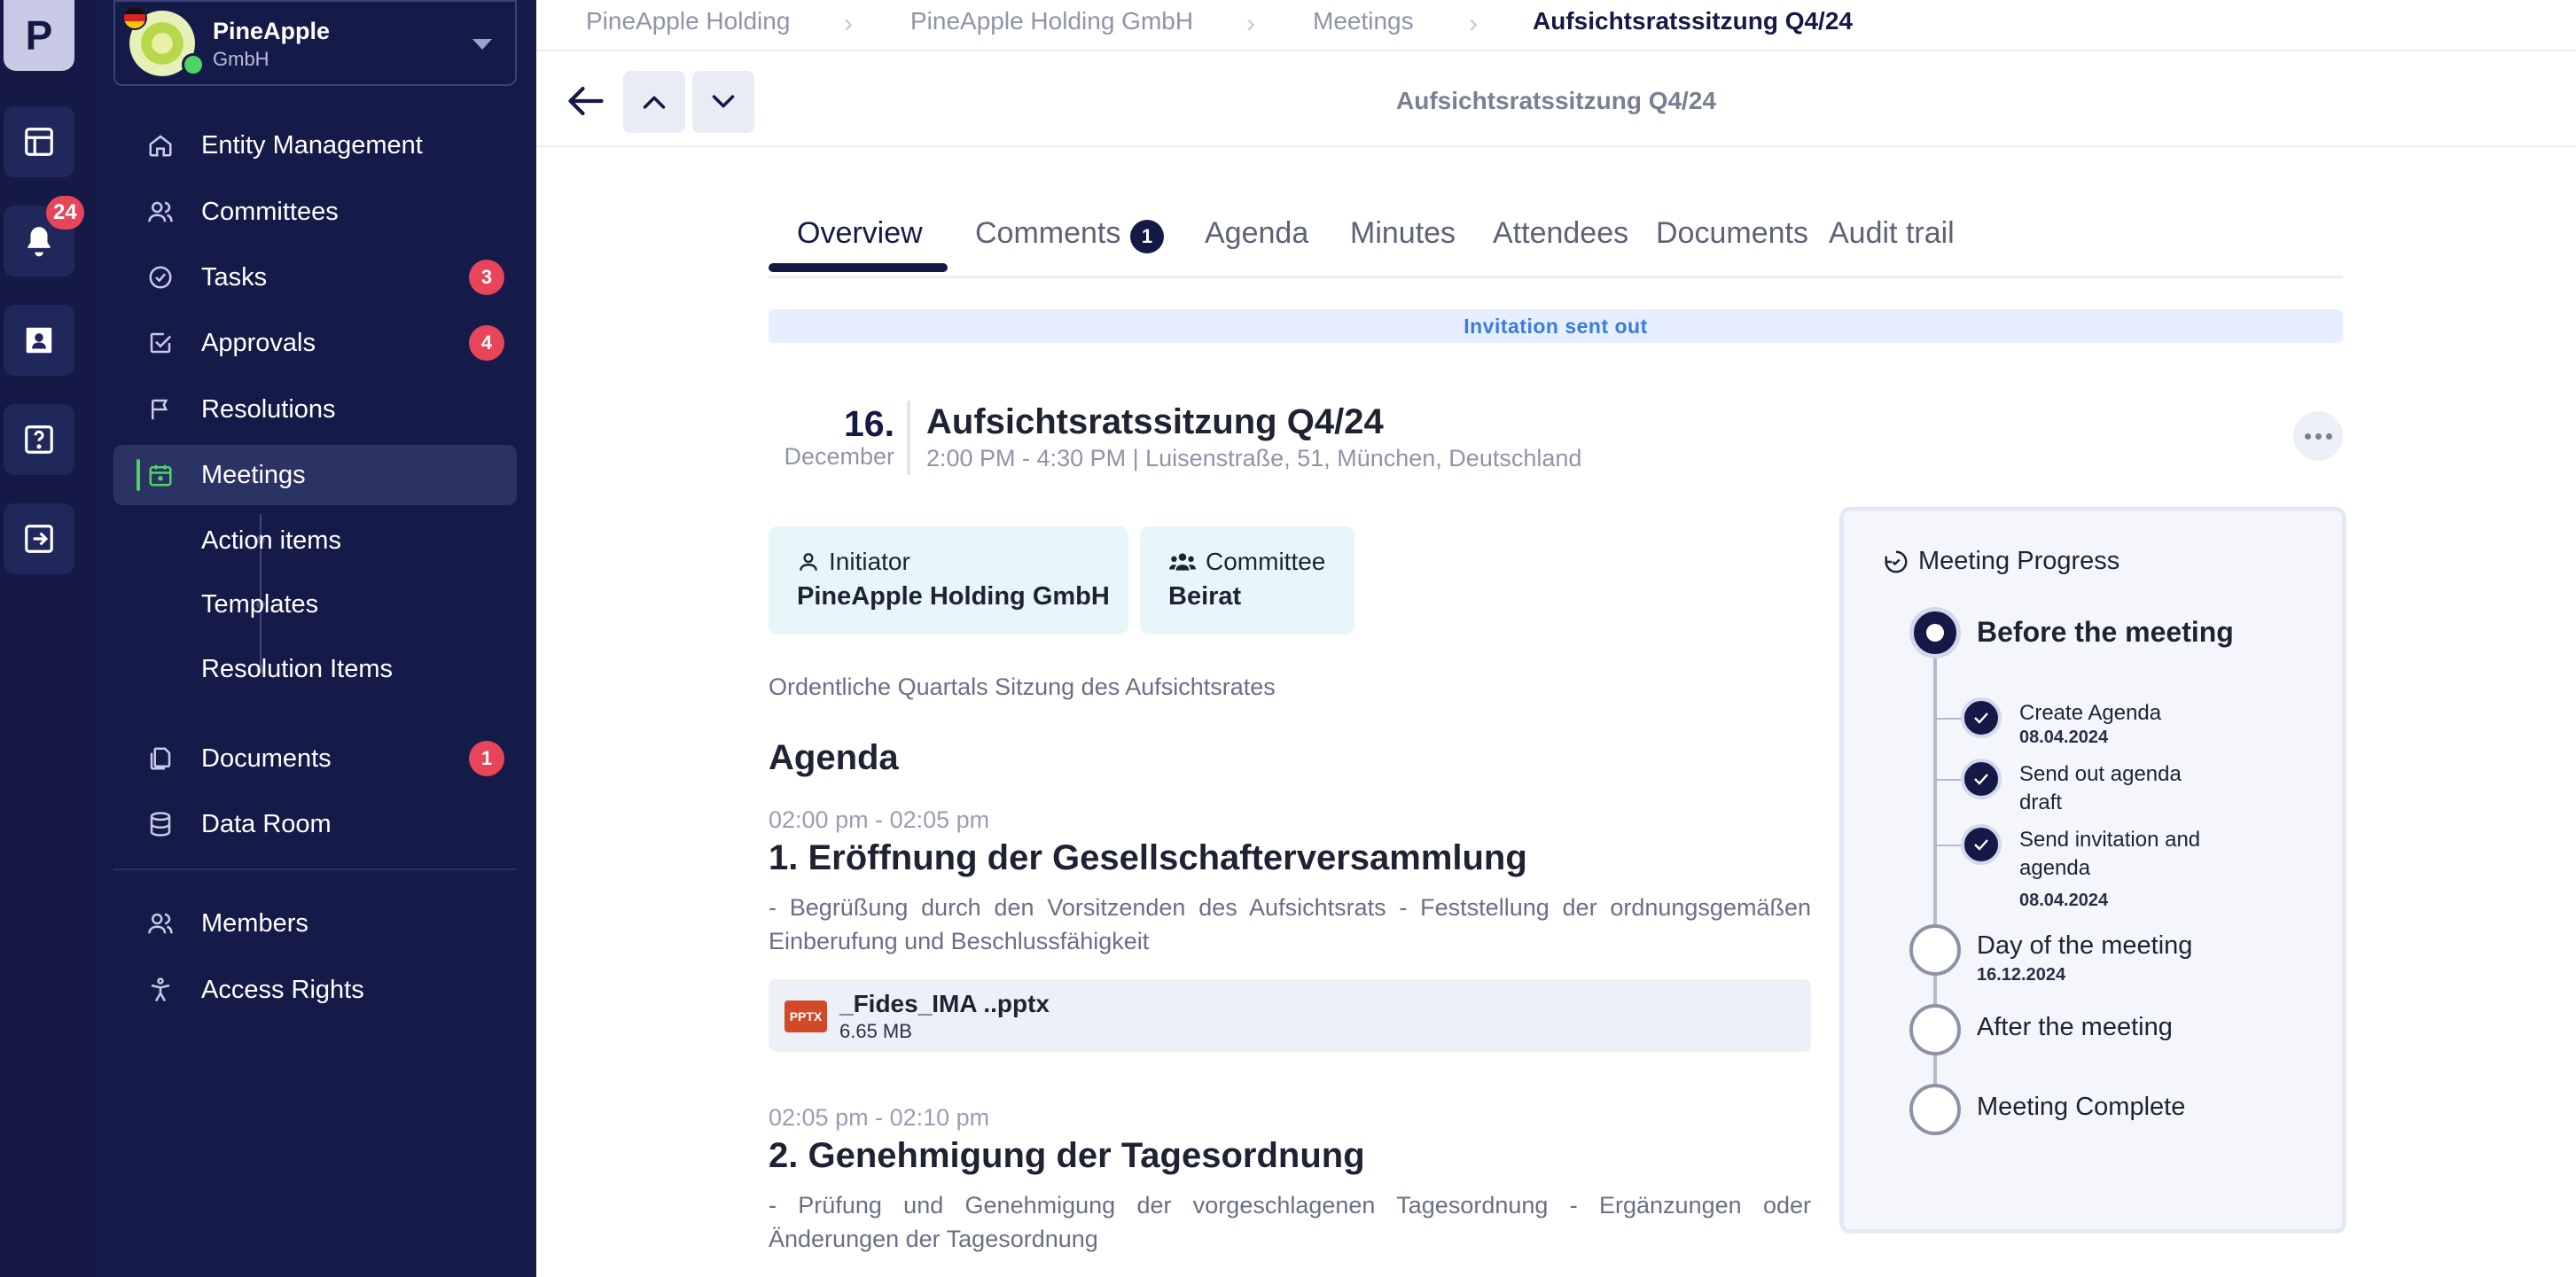  I want to click on task-connector, so click(1948, 719).